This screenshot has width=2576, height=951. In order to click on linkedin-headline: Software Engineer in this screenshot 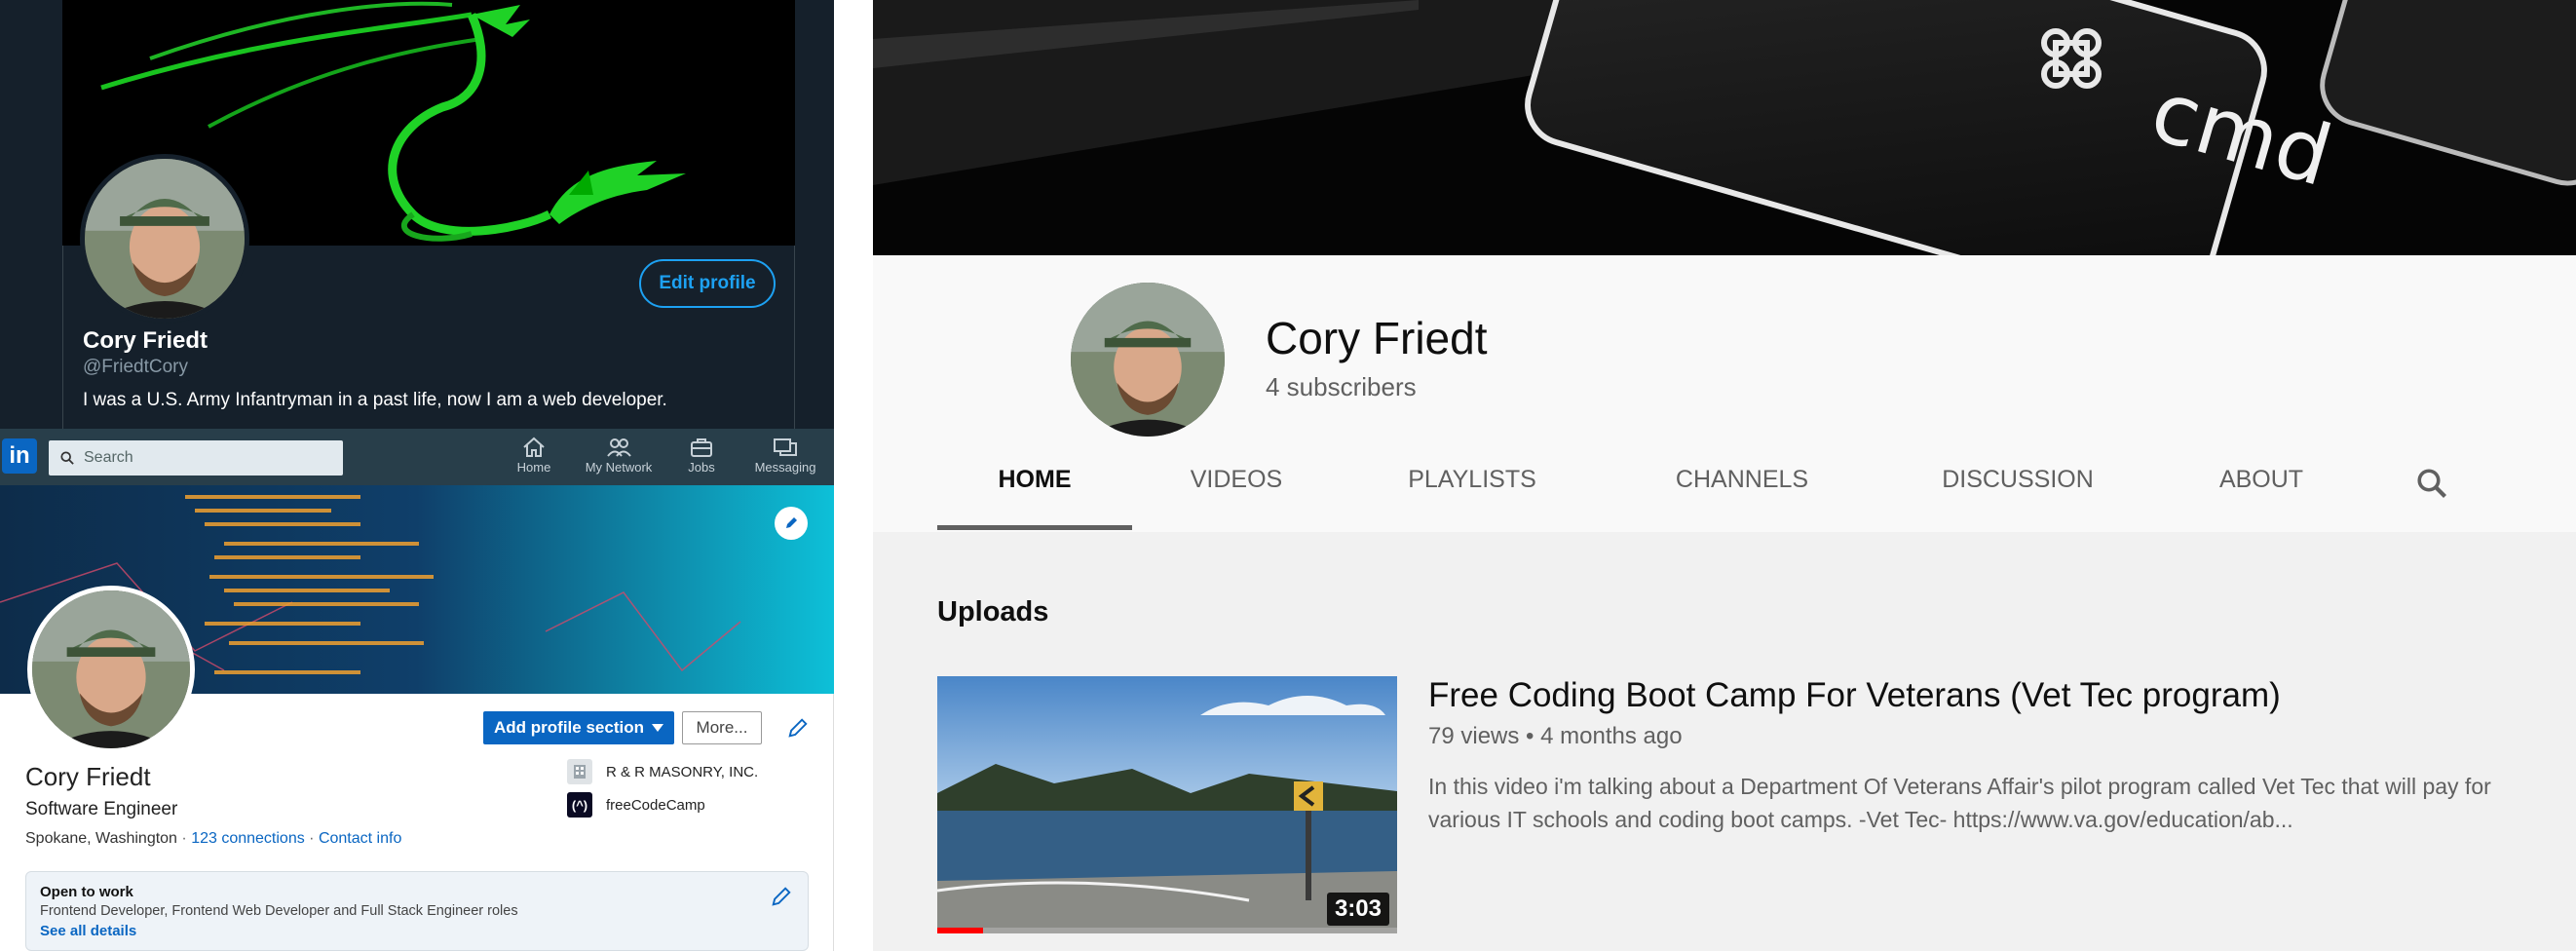, I will do `click(101, 809)`.